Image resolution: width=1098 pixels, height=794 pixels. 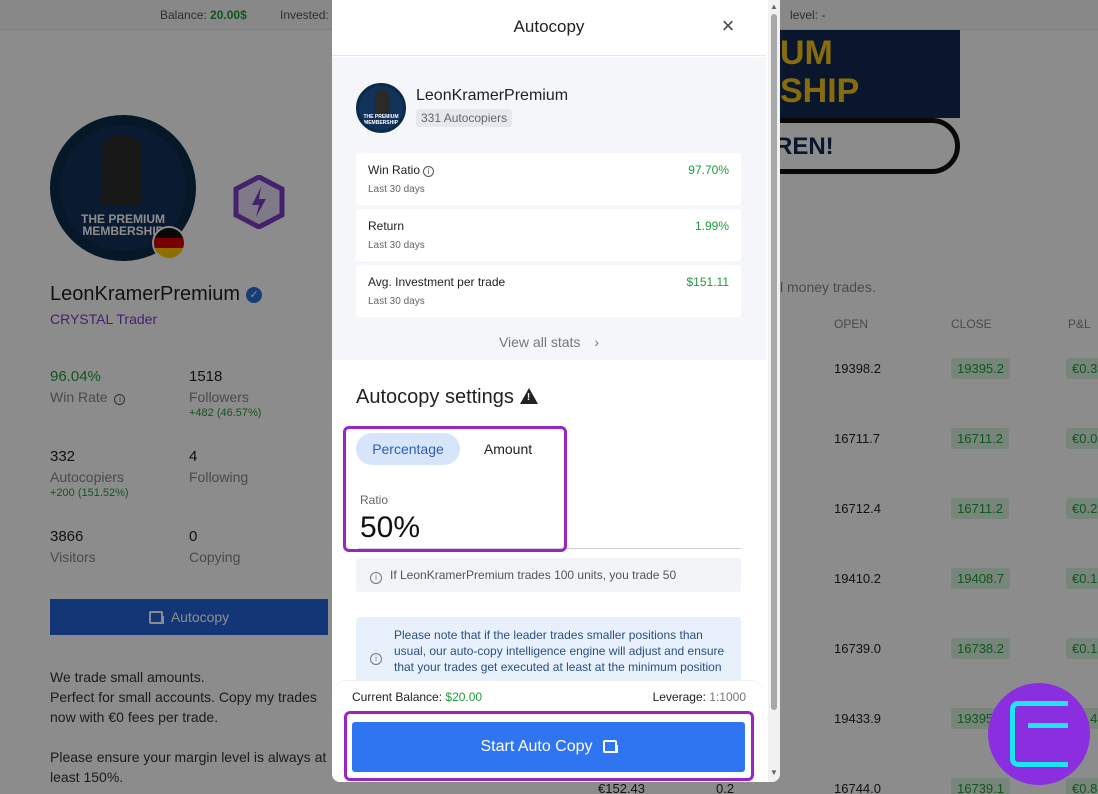 I want to click on current-balance: Current Balance: $20.00, so click(x=417, y=697).